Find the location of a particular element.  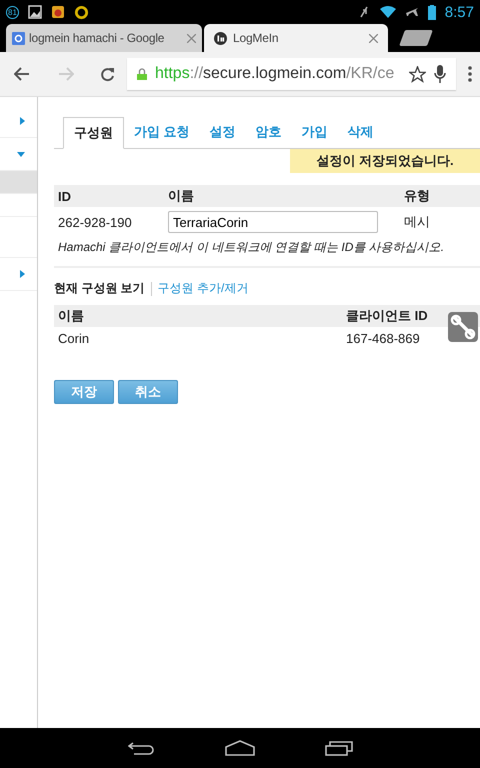

battery-icon is located at coordinates (432, 12).